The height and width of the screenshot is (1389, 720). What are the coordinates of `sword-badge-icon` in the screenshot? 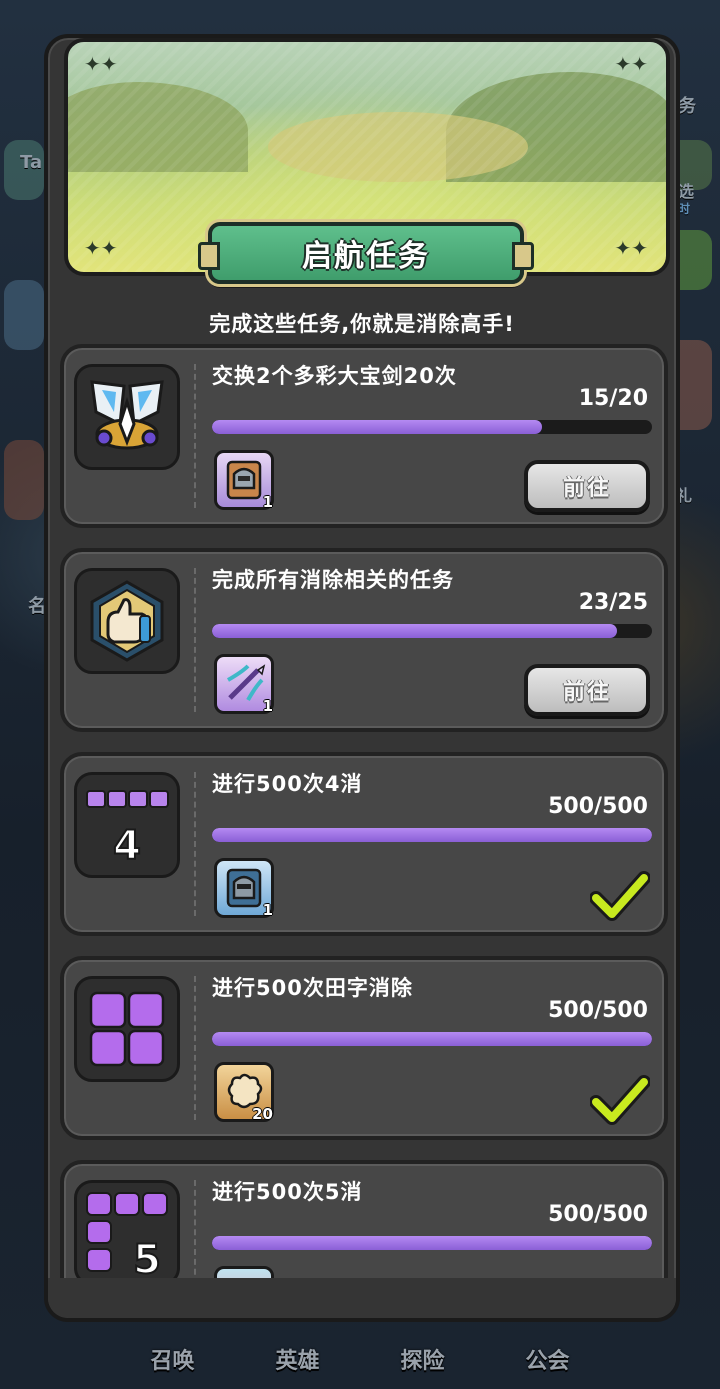 It's located at (127, 415).